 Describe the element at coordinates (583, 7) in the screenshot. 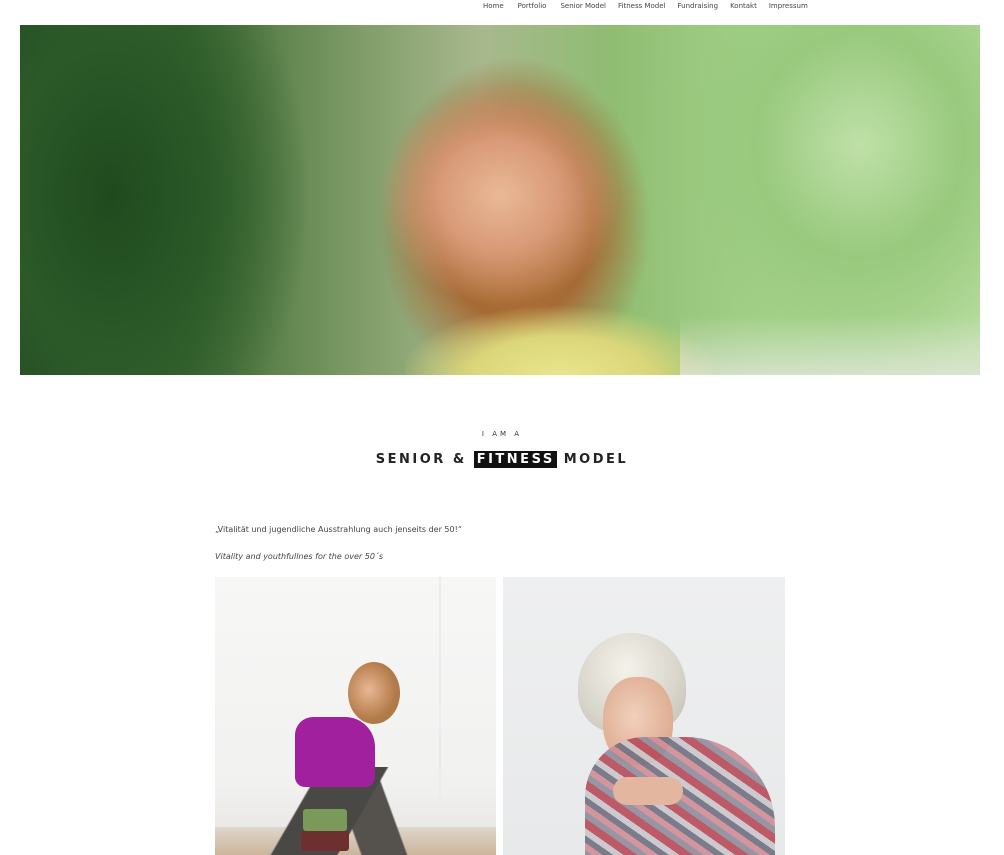

I see `nav-senior-model: Senior Model` at that location.